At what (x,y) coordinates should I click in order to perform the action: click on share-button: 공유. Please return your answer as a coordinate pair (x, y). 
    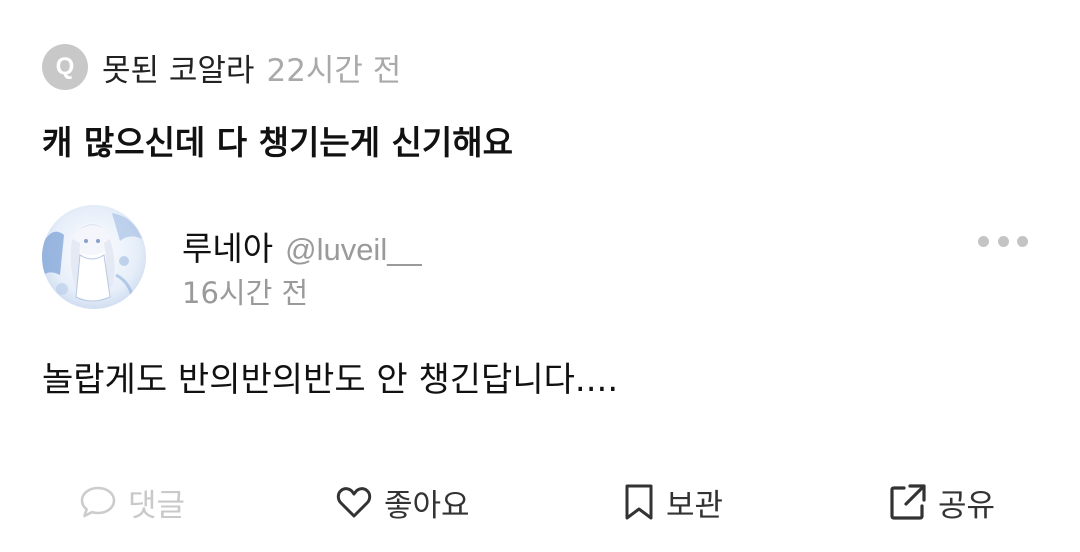
    Looking at the image, I should click on (941, 502).